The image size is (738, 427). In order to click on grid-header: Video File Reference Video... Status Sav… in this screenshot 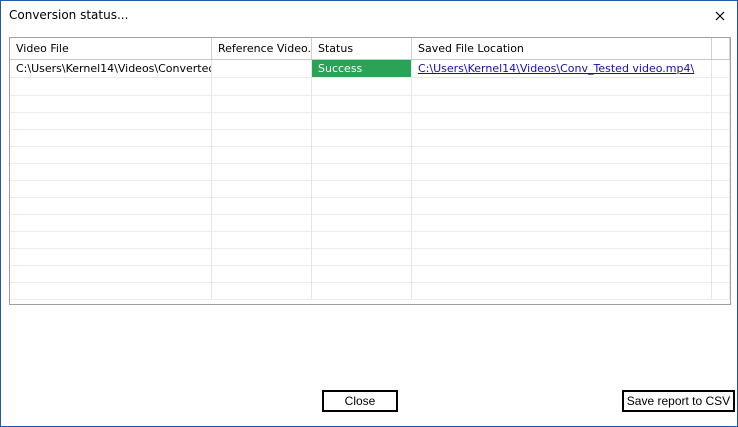, I will do `click(370, 49)`.